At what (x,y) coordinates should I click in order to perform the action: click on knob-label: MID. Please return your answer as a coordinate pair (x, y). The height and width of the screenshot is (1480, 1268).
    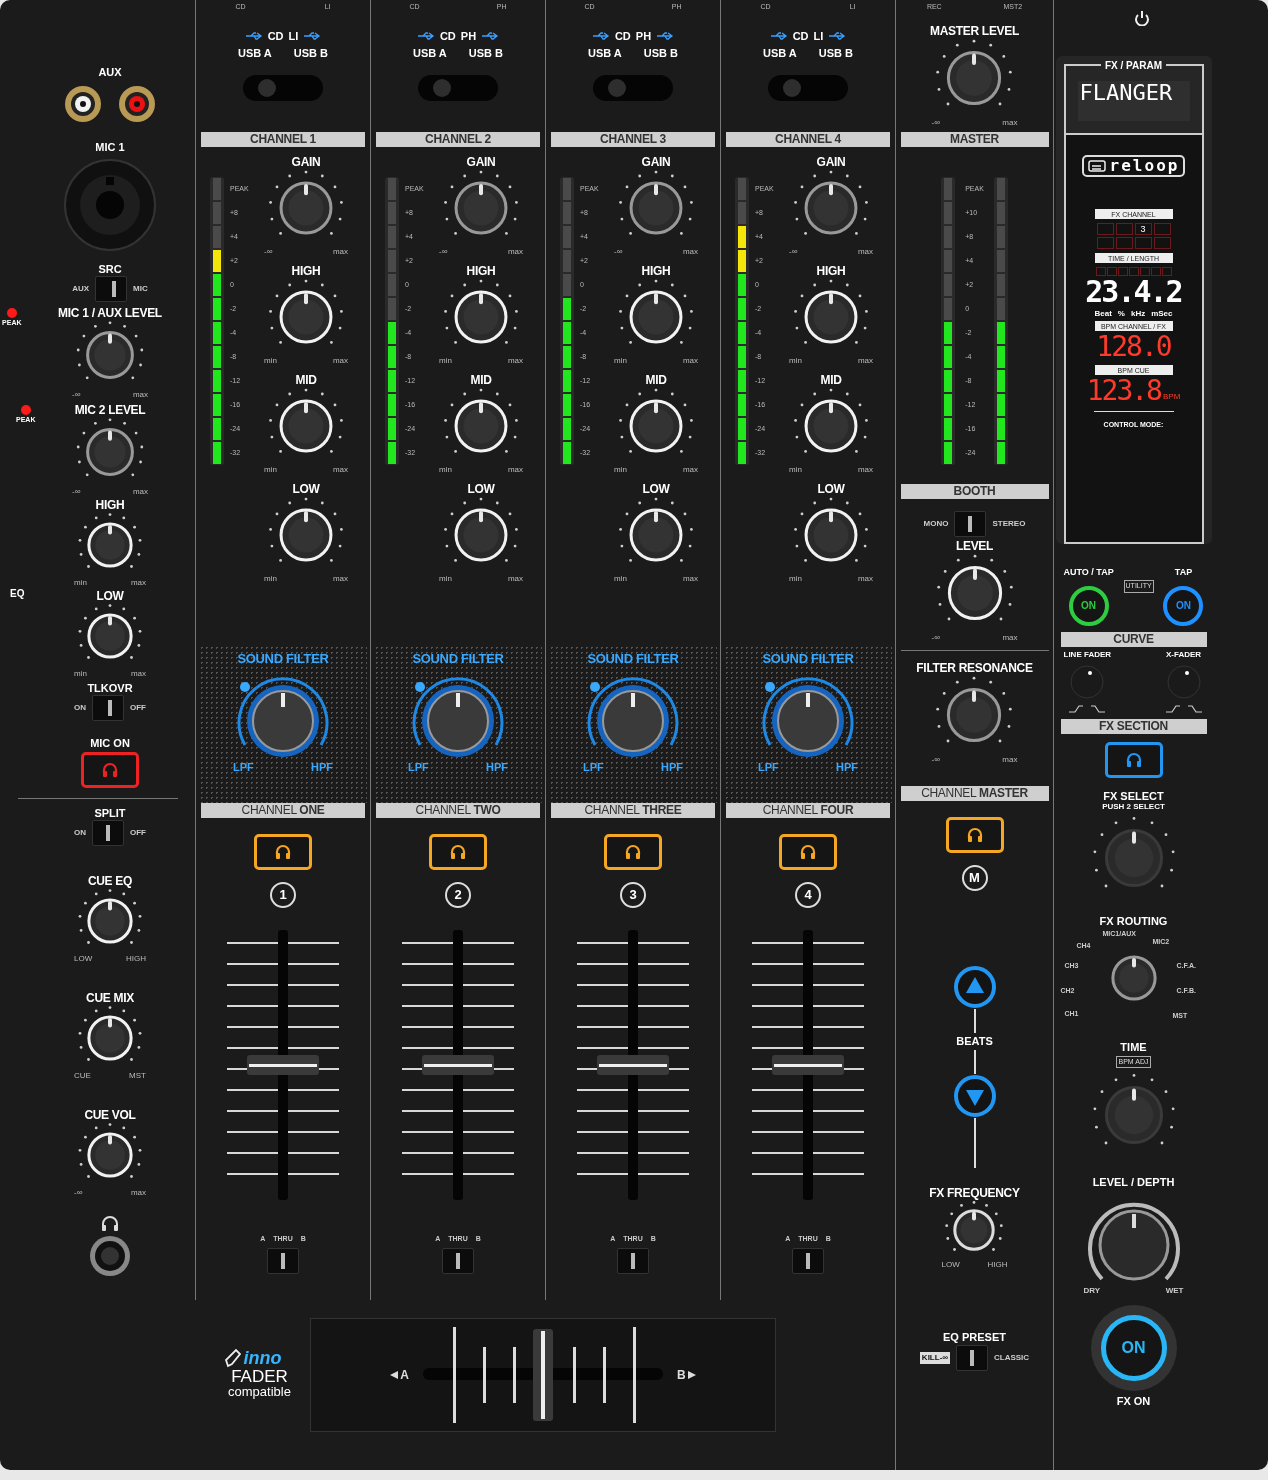
    Looking at the image, I should click on (481, 380).